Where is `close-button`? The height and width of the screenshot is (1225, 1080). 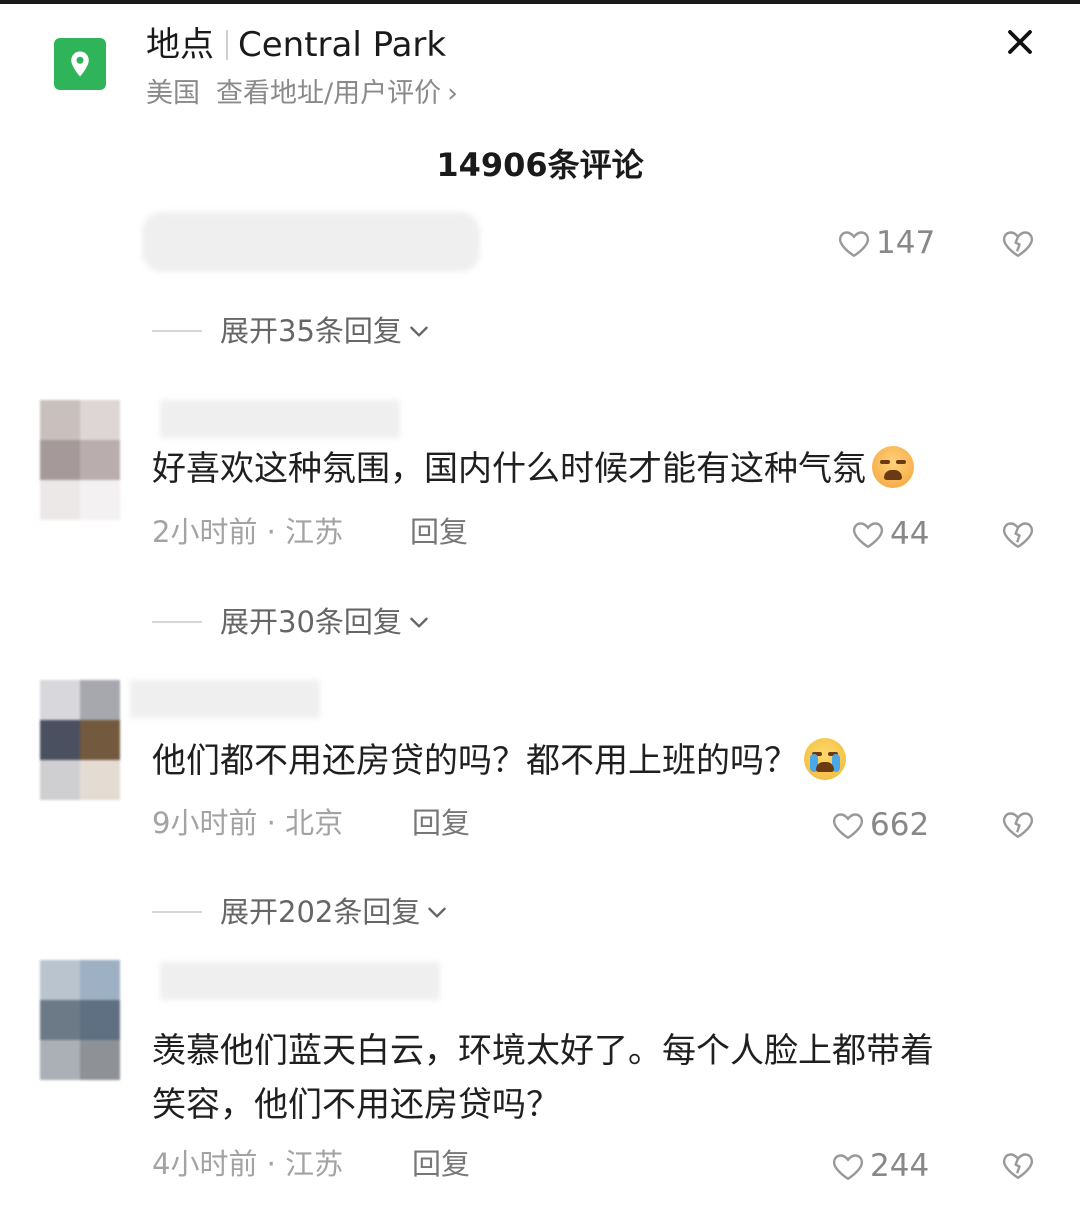
close-button is located at coordinates (1020, 42).